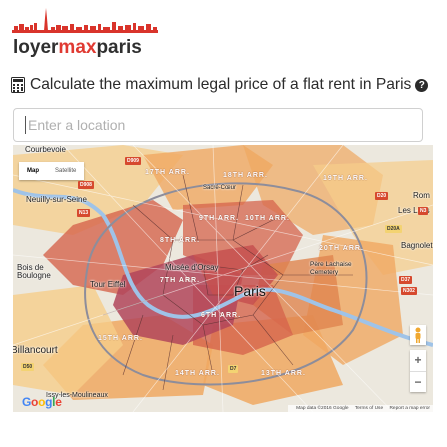 The height and width of the screenshot is (447, 447). What do you see at coordinates (393, 229) in the screenshot?
I see `road-shield: D20A` at bounding box center [393, 229].